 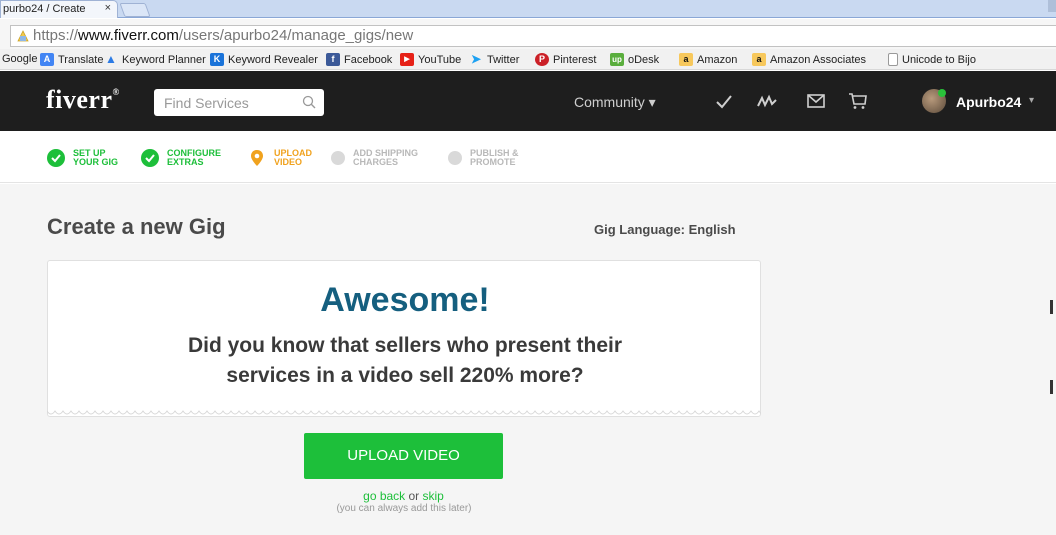 I want to click on map-pin-icon, so click(x=257, y=158).